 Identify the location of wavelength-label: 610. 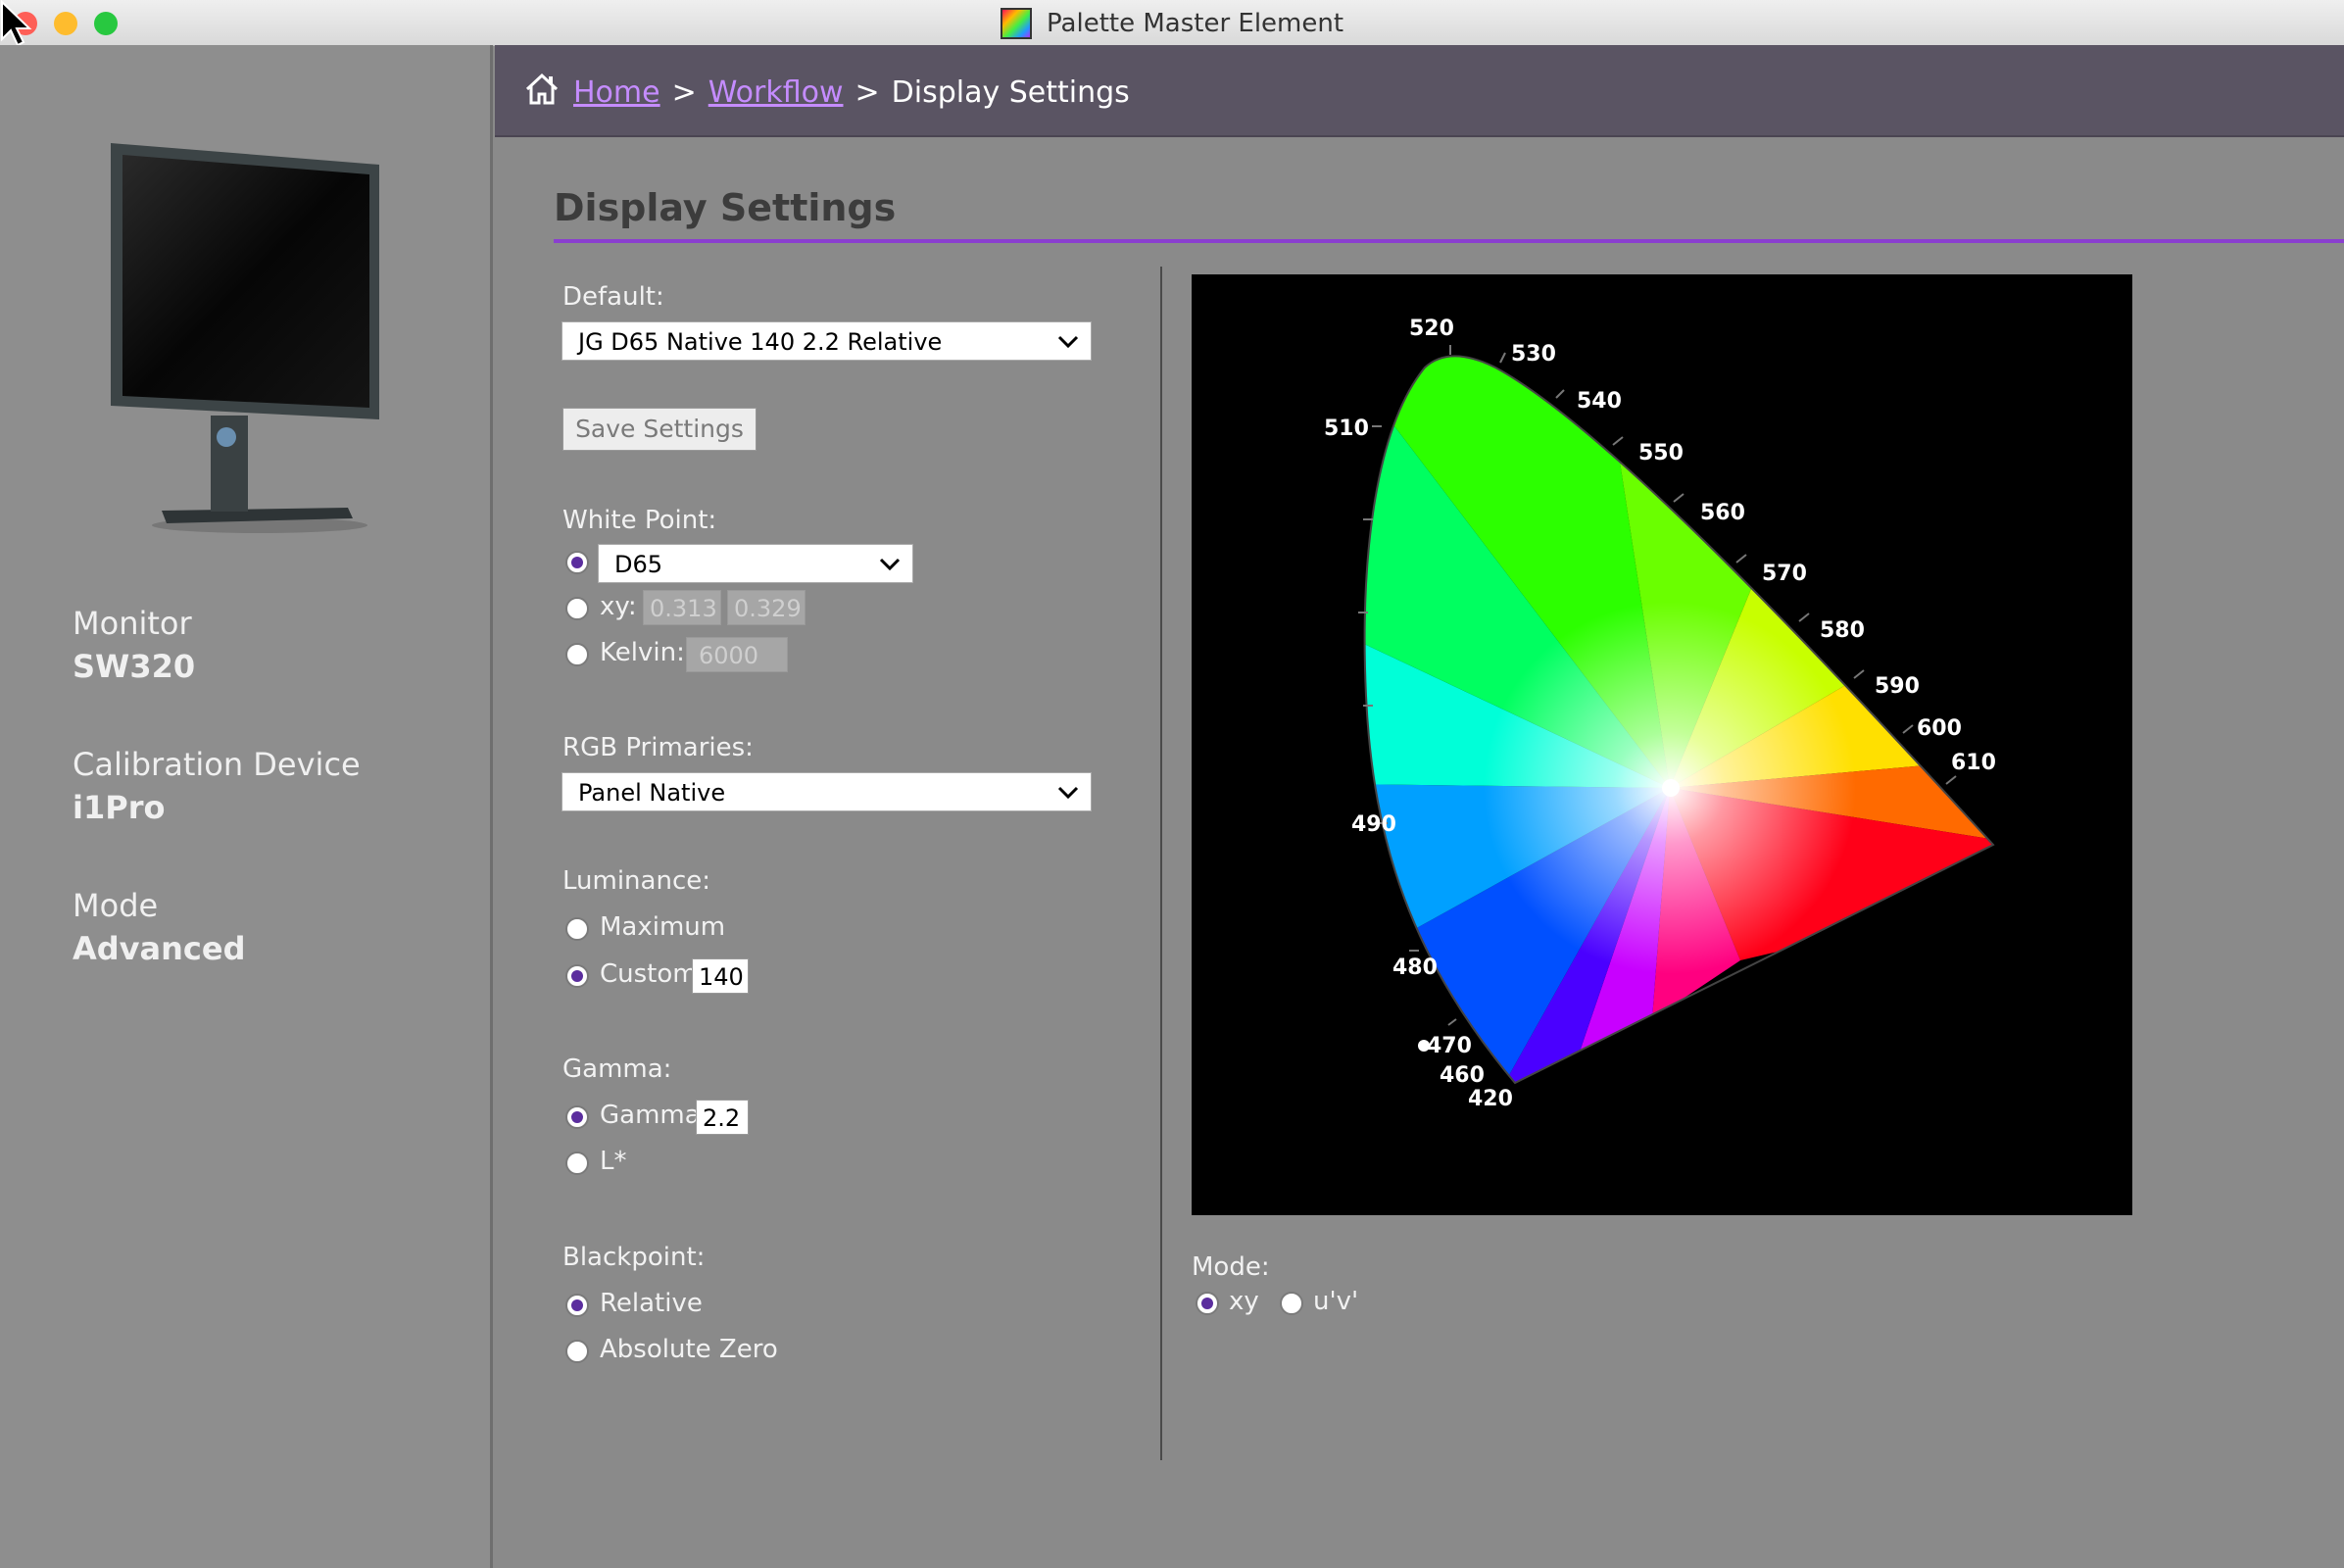
(1974, 763).